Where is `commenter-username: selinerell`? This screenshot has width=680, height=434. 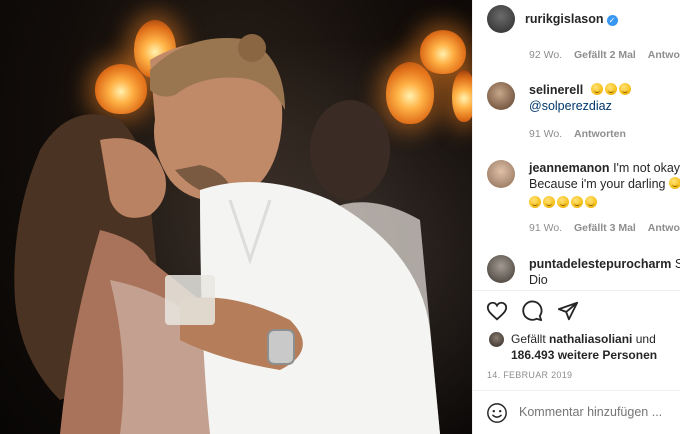
commenter-username: selinerell is located at coordinates (556, 90).